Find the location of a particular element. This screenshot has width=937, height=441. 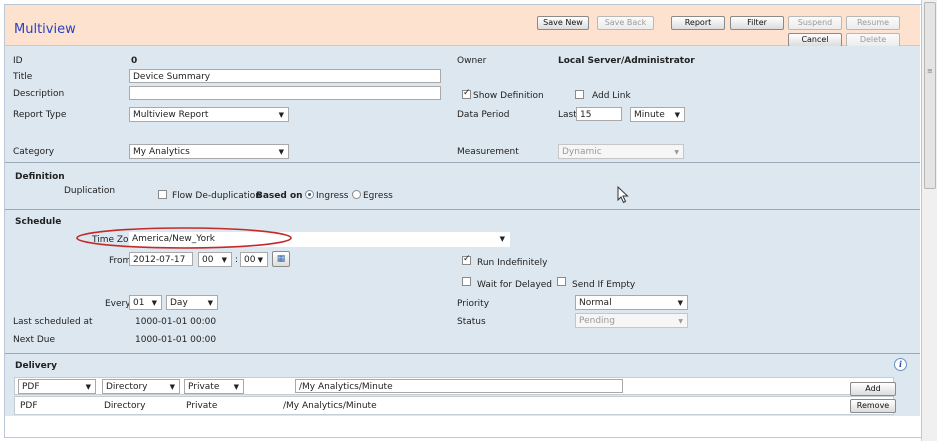

next-due-label: Next Due is located at coordinates (34, 340).